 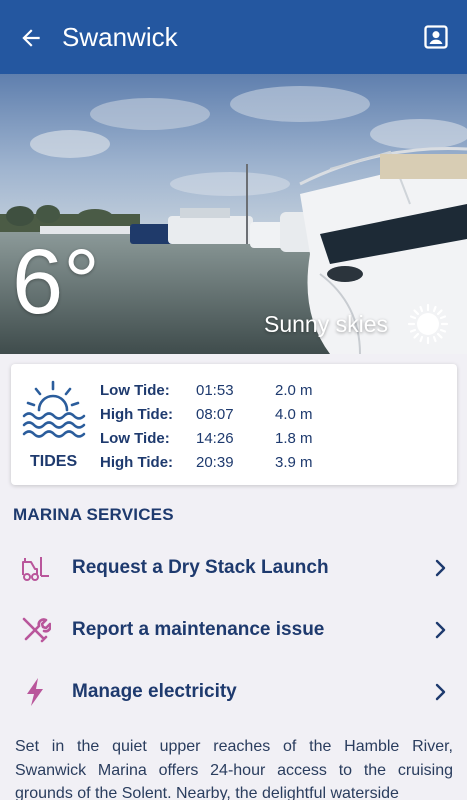 I want to click on forklift-icon, so click(x=35, y=569).